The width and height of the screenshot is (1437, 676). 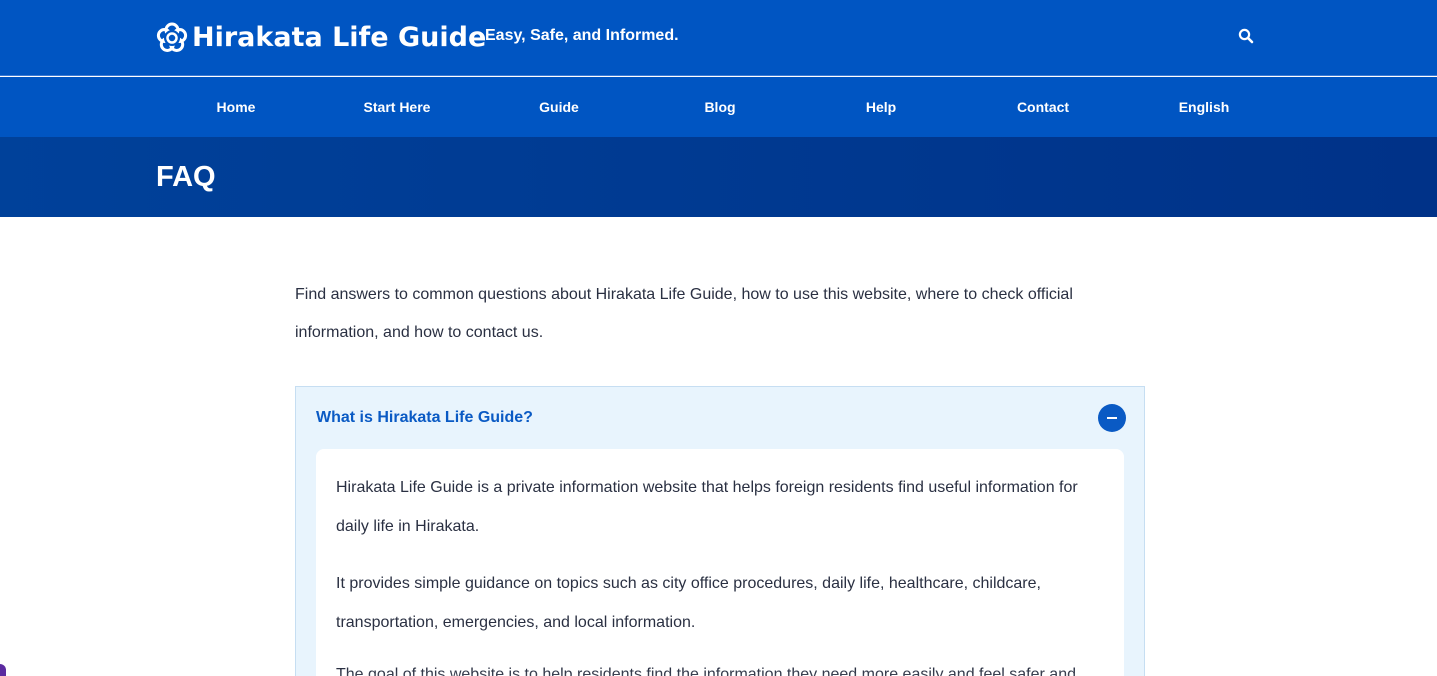 I want to click on search-button, so click(x=1246, y=38).